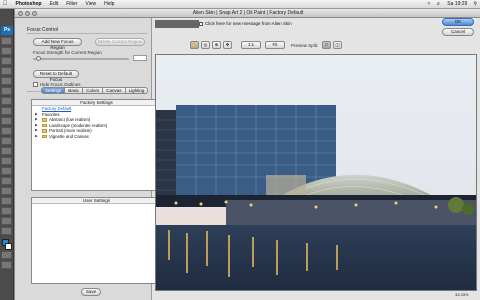 The width and height of the screenshot is (480, 300). I want to click on single-view-icon: □, so click(326, 44).